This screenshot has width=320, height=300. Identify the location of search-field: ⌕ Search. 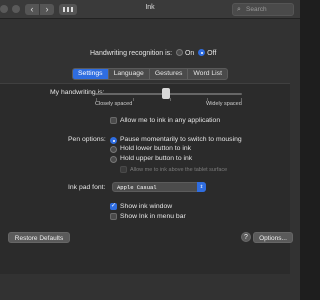
(263, 9).